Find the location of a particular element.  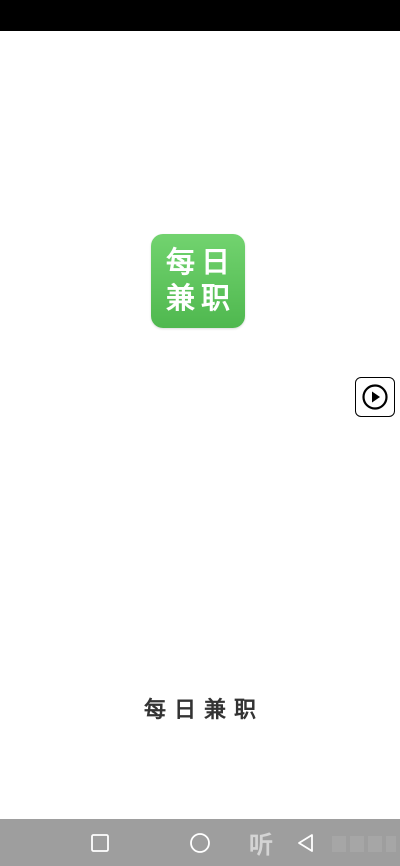

back-triangle-icon is located at coordinates (305, 842).